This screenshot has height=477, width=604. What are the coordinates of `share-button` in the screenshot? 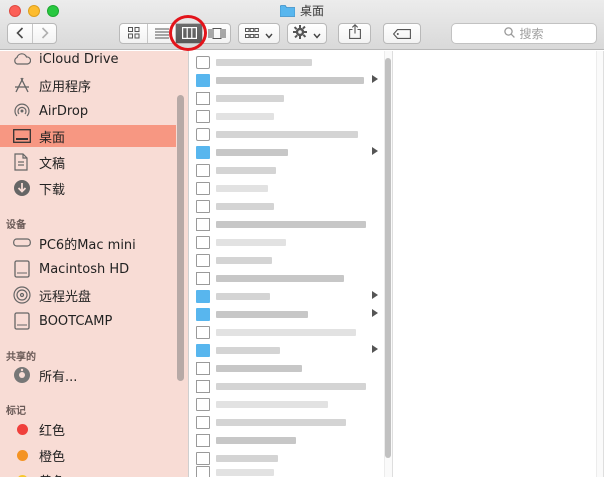 It's located at (354, 33).